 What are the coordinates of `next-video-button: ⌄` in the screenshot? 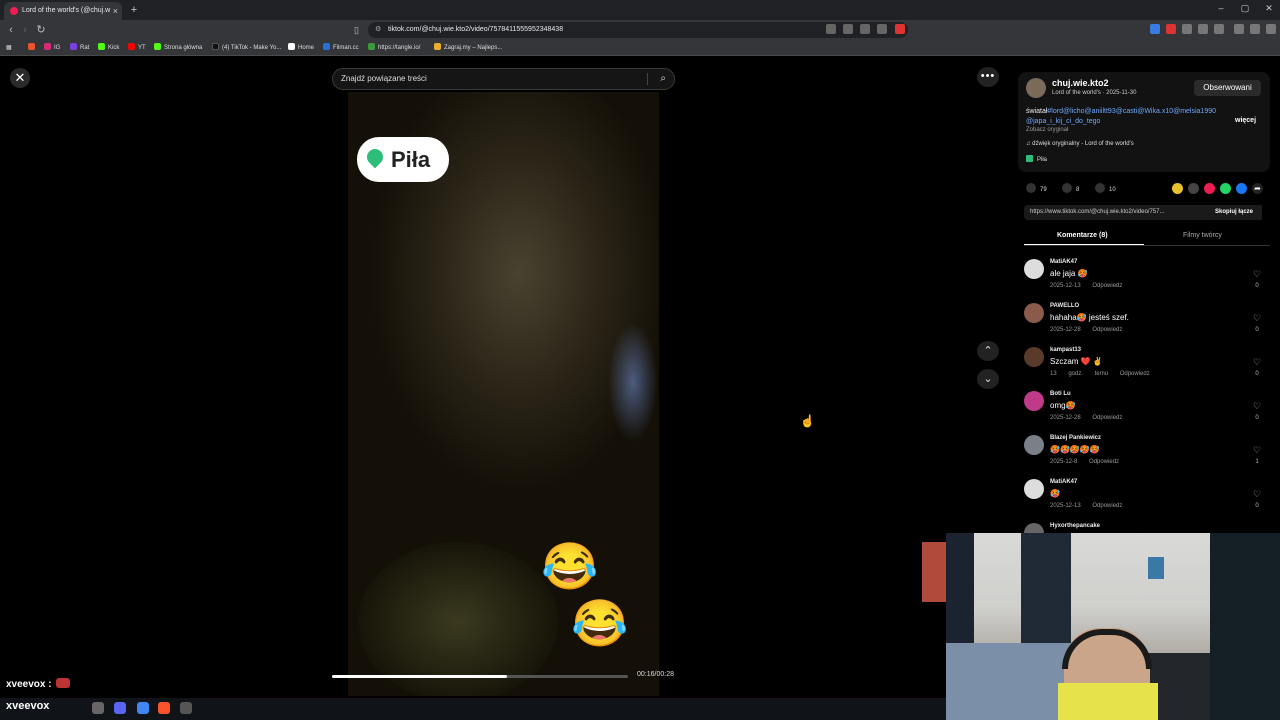 It's located at (988, 379).